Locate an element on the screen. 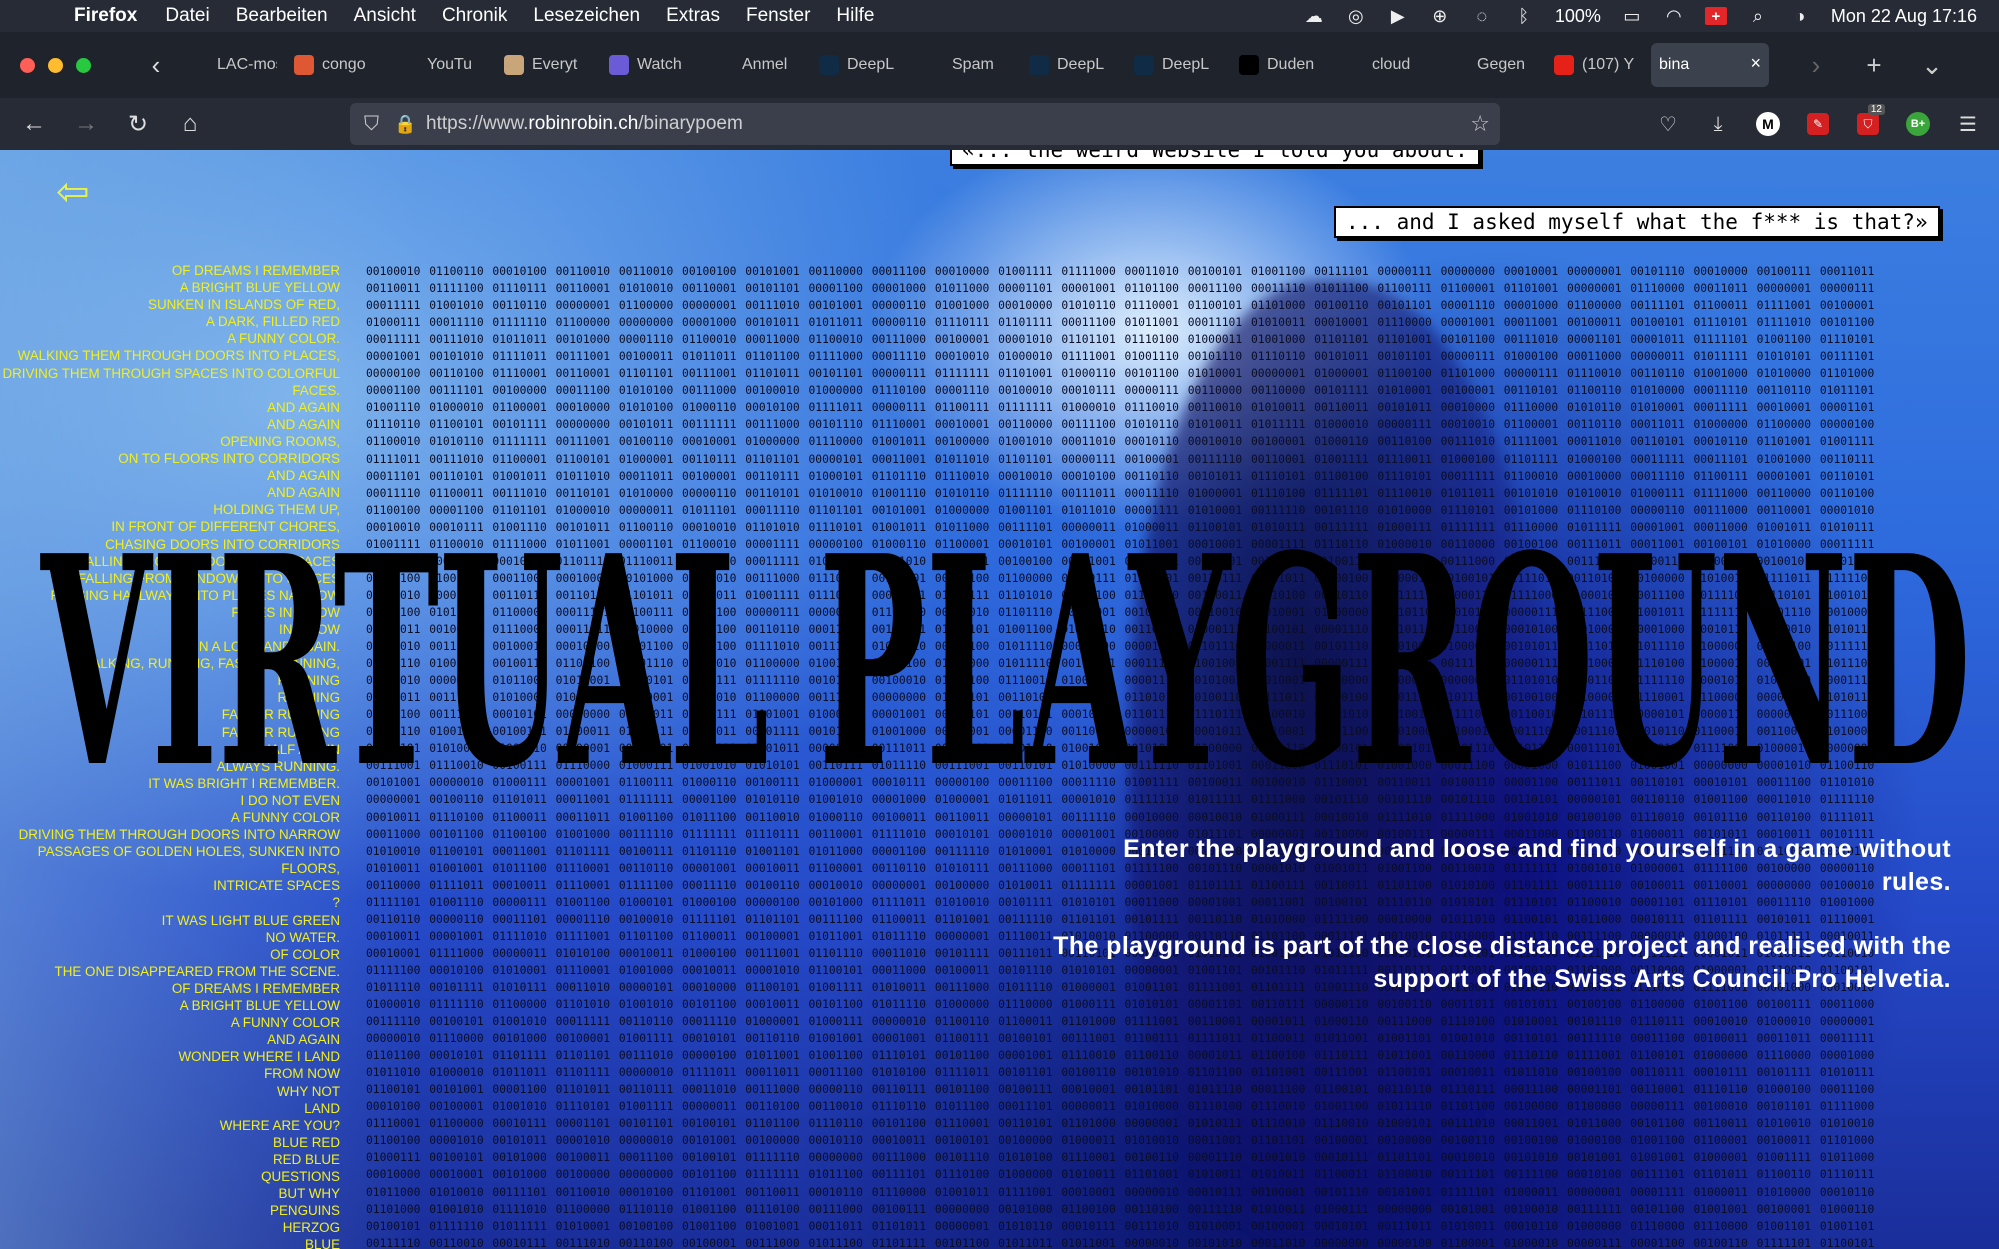 The width and height of the screenshot is (1999, 1249). close-tab-icon: × is located at coordinates (1755, 63).